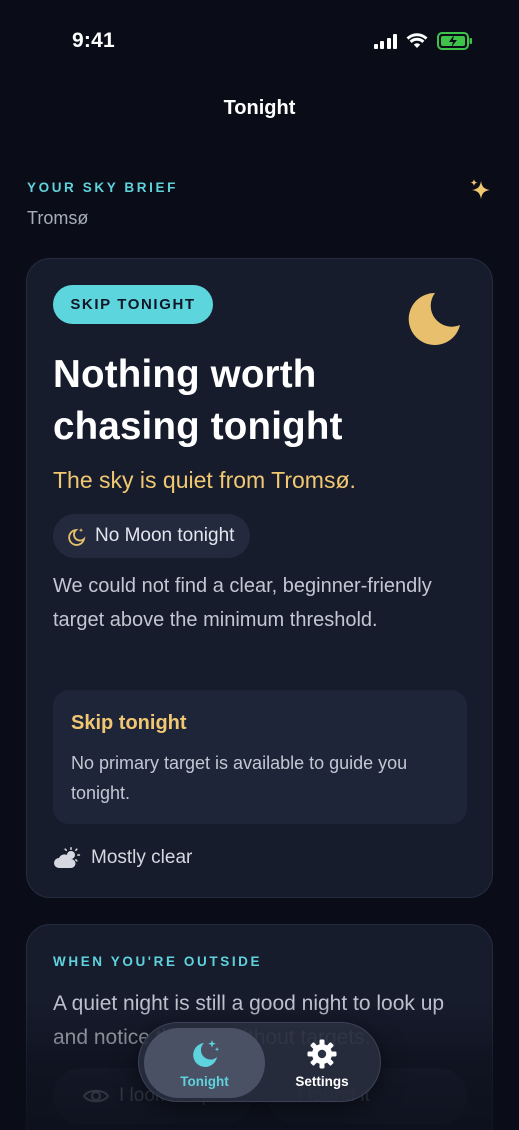  I want to click on weather-row: Mostly clear, so click(122, 858).